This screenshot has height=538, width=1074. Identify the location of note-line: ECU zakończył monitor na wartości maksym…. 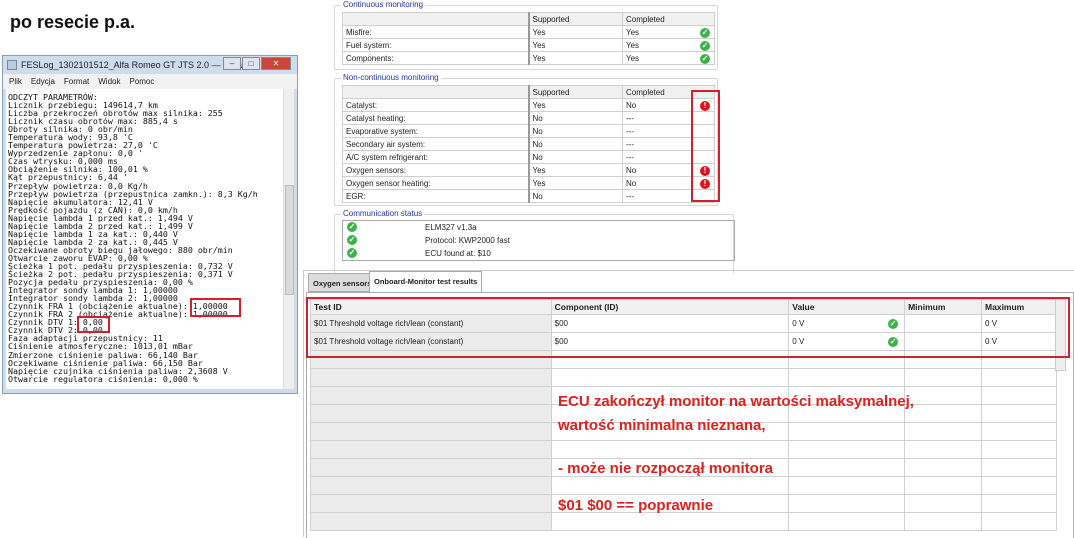
(736, 401).